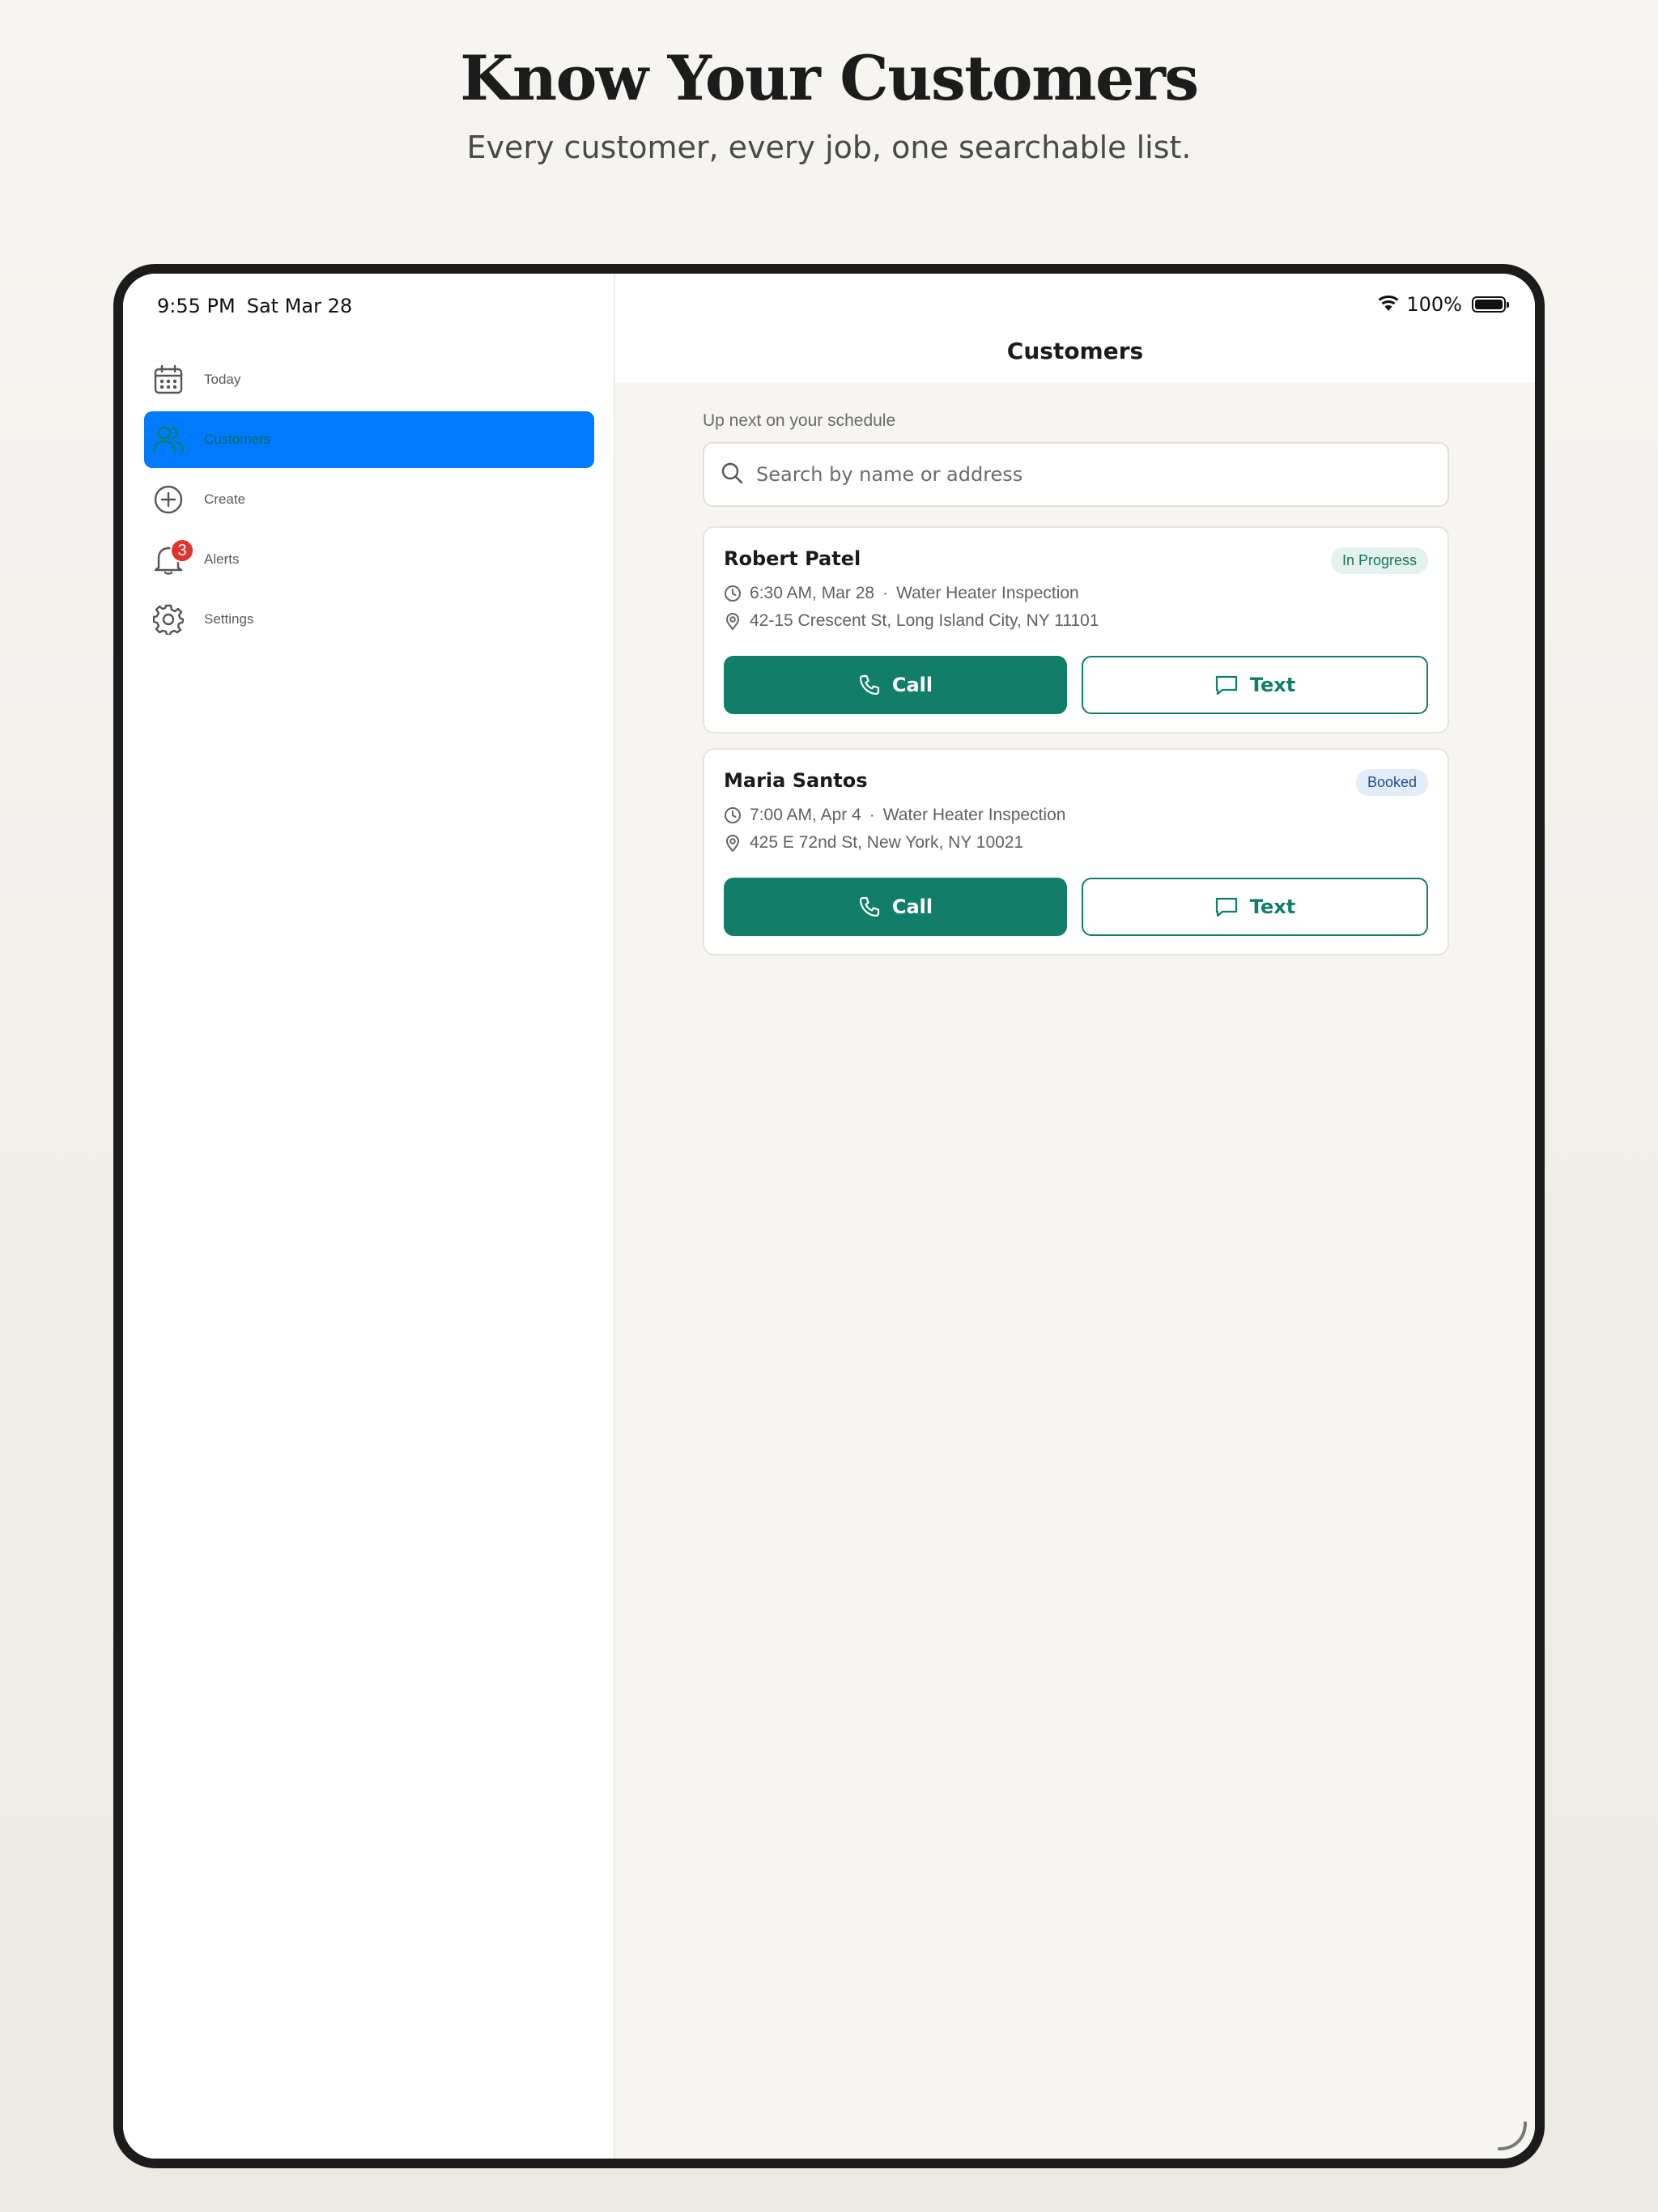  I want to click on status-badge: Booked, so click(1391, 783).